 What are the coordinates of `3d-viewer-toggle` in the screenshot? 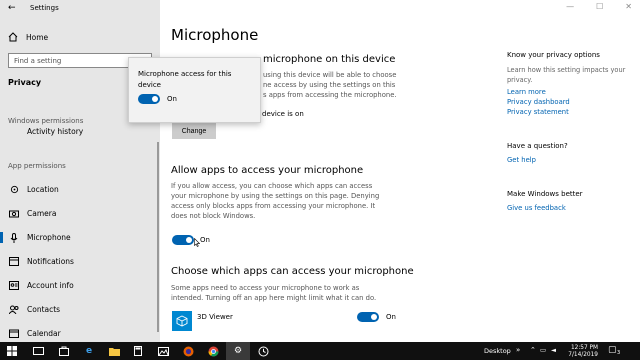 It's located at (368, 317).